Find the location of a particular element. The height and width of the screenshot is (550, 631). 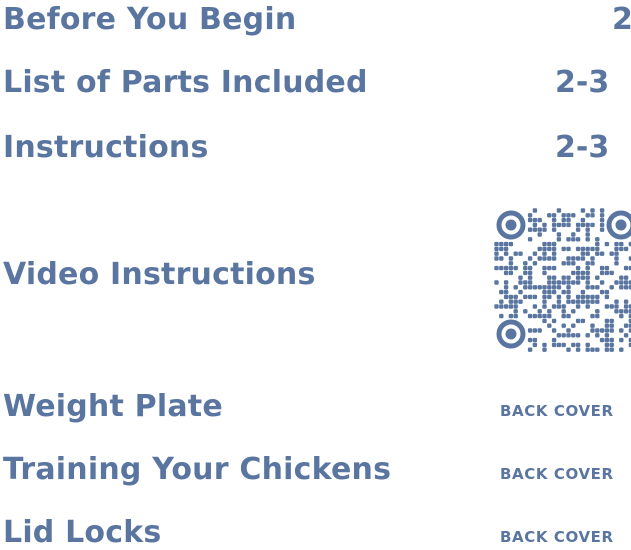

toc-entry-title: Lid Locks is located at coordinates (82, 532).